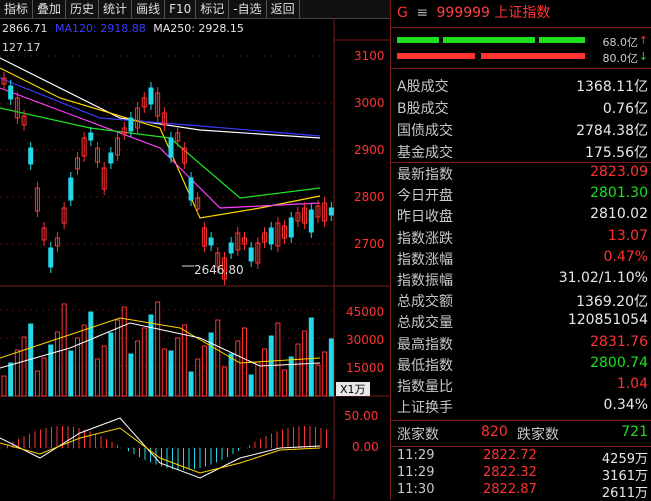 This screenshot has height=501, width=651. I want to click on toolbar-watchlist-button: -自选, so click(248, 9).